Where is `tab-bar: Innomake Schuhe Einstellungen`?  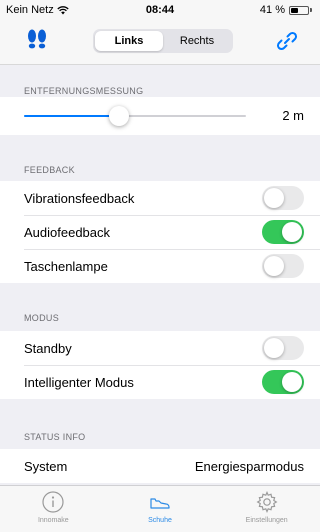
tab-bar: Innomake Schuhe Einstellungen is located at coordinates (160, 508).